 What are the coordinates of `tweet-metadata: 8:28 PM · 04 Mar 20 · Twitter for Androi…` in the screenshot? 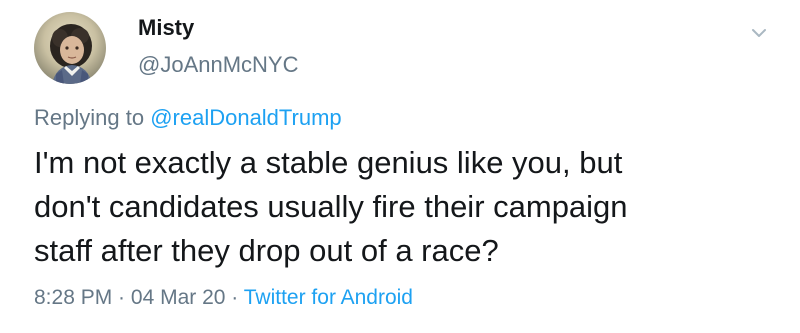 It's located at (223, 298).